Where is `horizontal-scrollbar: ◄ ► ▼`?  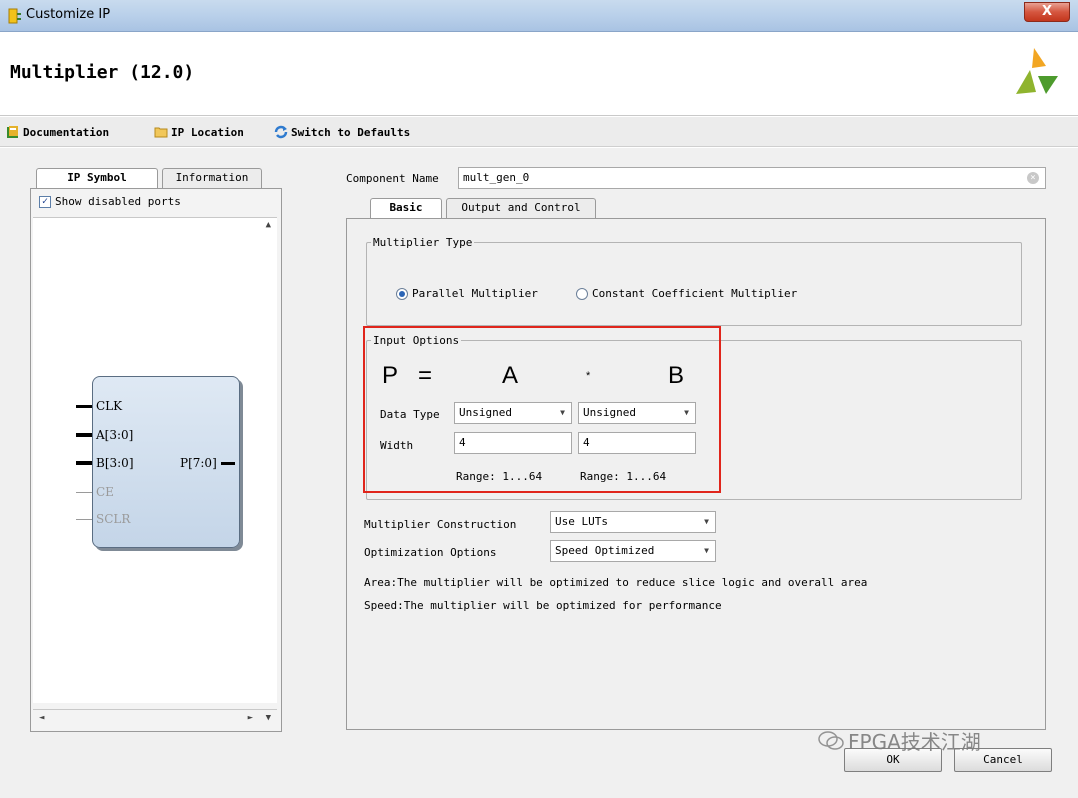 horizontal-scrollbar: ◄ ► ▼ is located at coordinates (155, 718).